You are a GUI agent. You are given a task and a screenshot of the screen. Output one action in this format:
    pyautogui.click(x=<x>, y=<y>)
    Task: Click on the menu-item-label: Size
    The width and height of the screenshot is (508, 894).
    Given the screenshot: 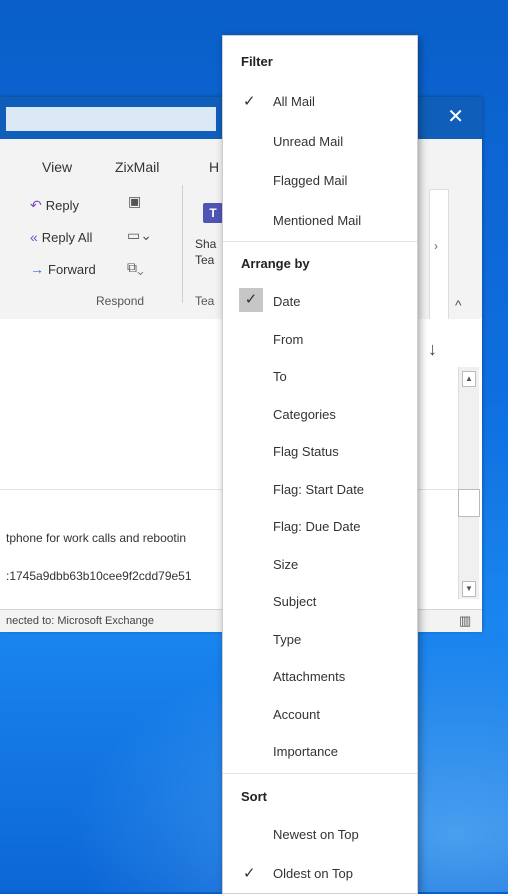 What is the action you would take?
    pyautogui.click(x=286, y=564)
    